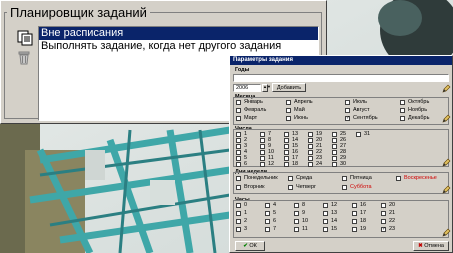 Image resolution: width=453 pixels, height=253 pixels. Describe the element at coordinates (250, 246) in the screenshot. I see `ok-button: ✔ ОК` at that location.